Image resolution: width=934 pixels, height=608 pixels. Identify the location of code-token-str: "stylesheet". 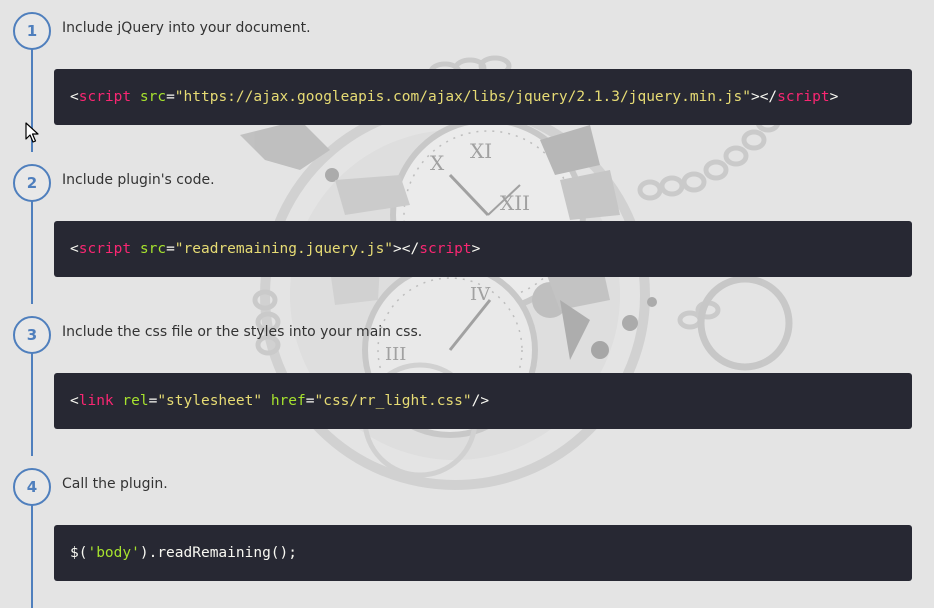
(210, 401).